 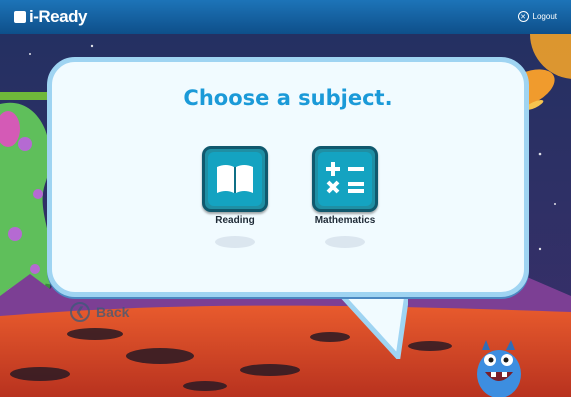 I want to click on mathematics-tile-reflection, so click(x=345, y=242).